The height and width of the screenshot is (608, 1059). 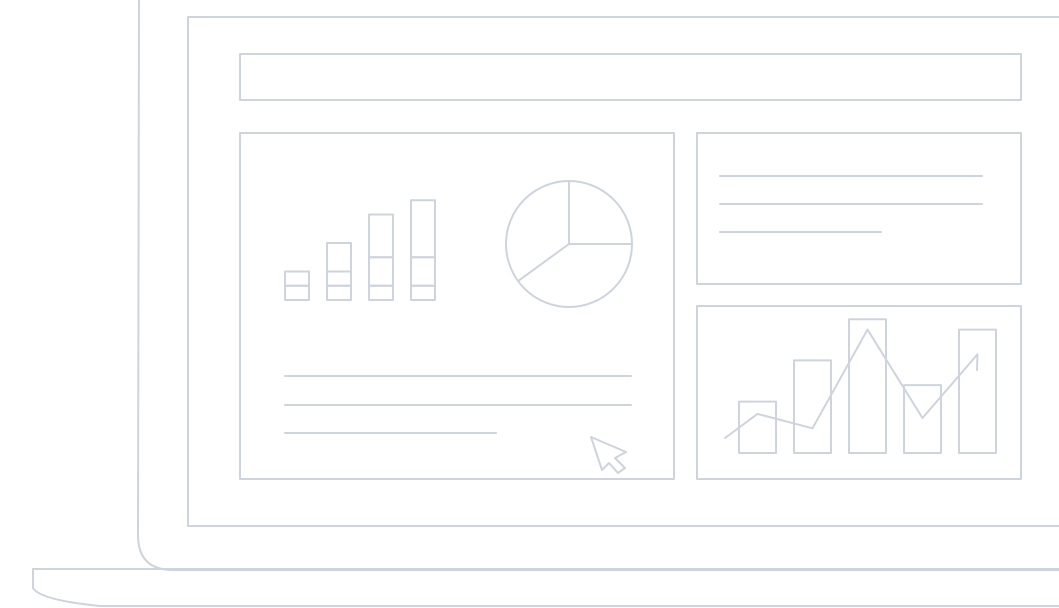 I want to click on bar-line-card, so click(x=859, y=392).